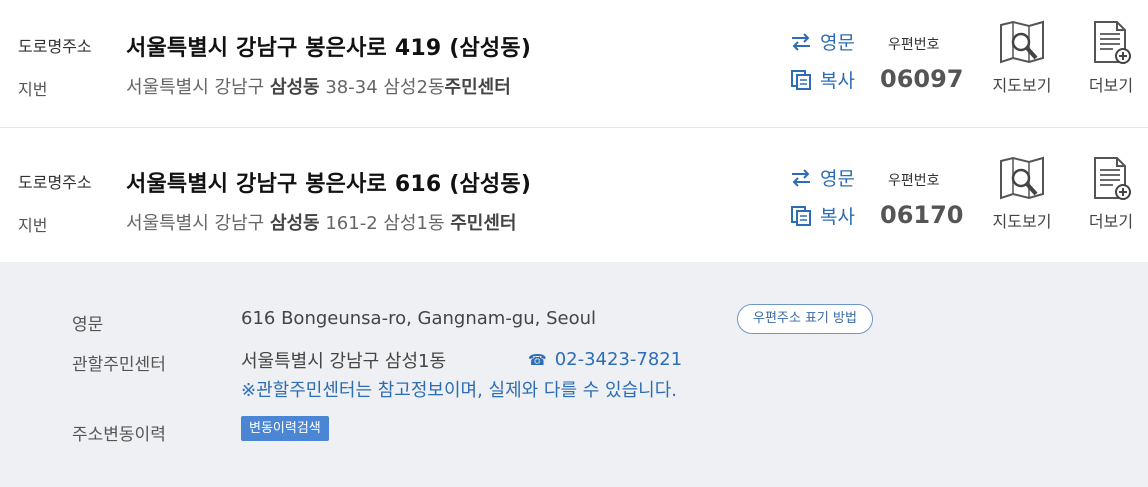 The width and height of the screenshot is (1148, 487). I want to click on detail-history-label: 주소변동이력, so click(119, 435).